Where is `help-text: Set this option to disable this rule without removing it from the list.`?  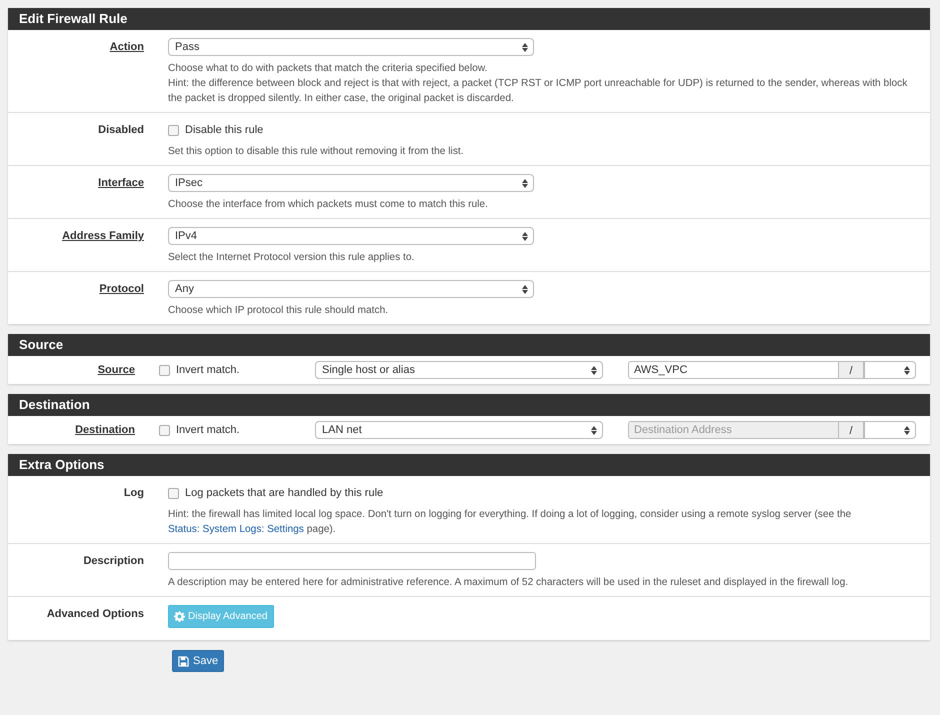
help-text: Set this option to disable this rule without removing it from the list. is located at coordinates (316, 152).